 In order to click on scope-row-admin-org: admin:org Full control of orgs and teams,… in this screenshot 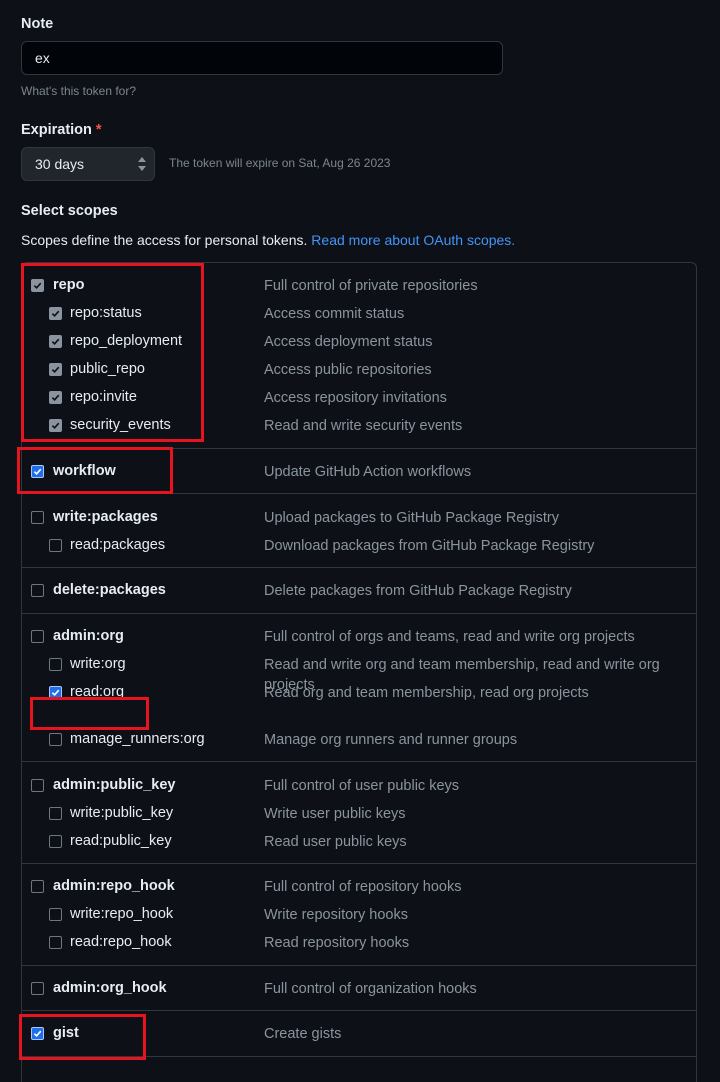, I will do `click(360, 637)`.